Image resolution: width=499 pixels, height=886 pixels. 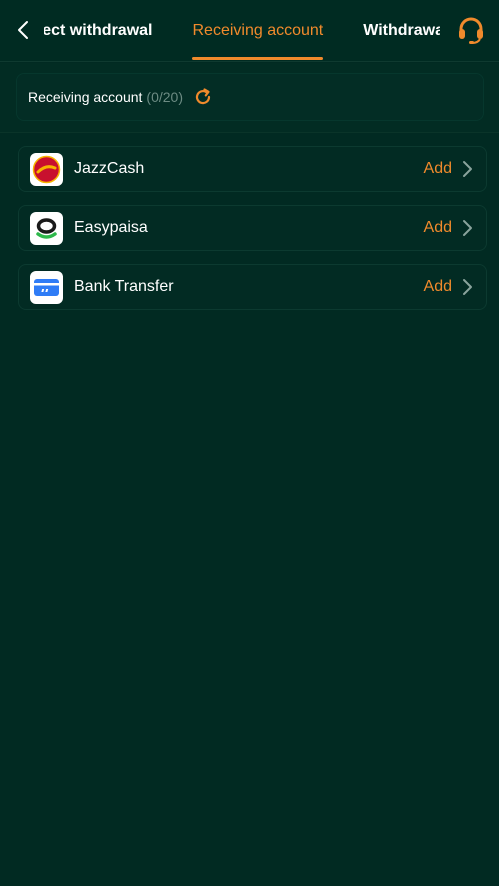 I want to click on customer-service-button, so click(x=471, y=30).